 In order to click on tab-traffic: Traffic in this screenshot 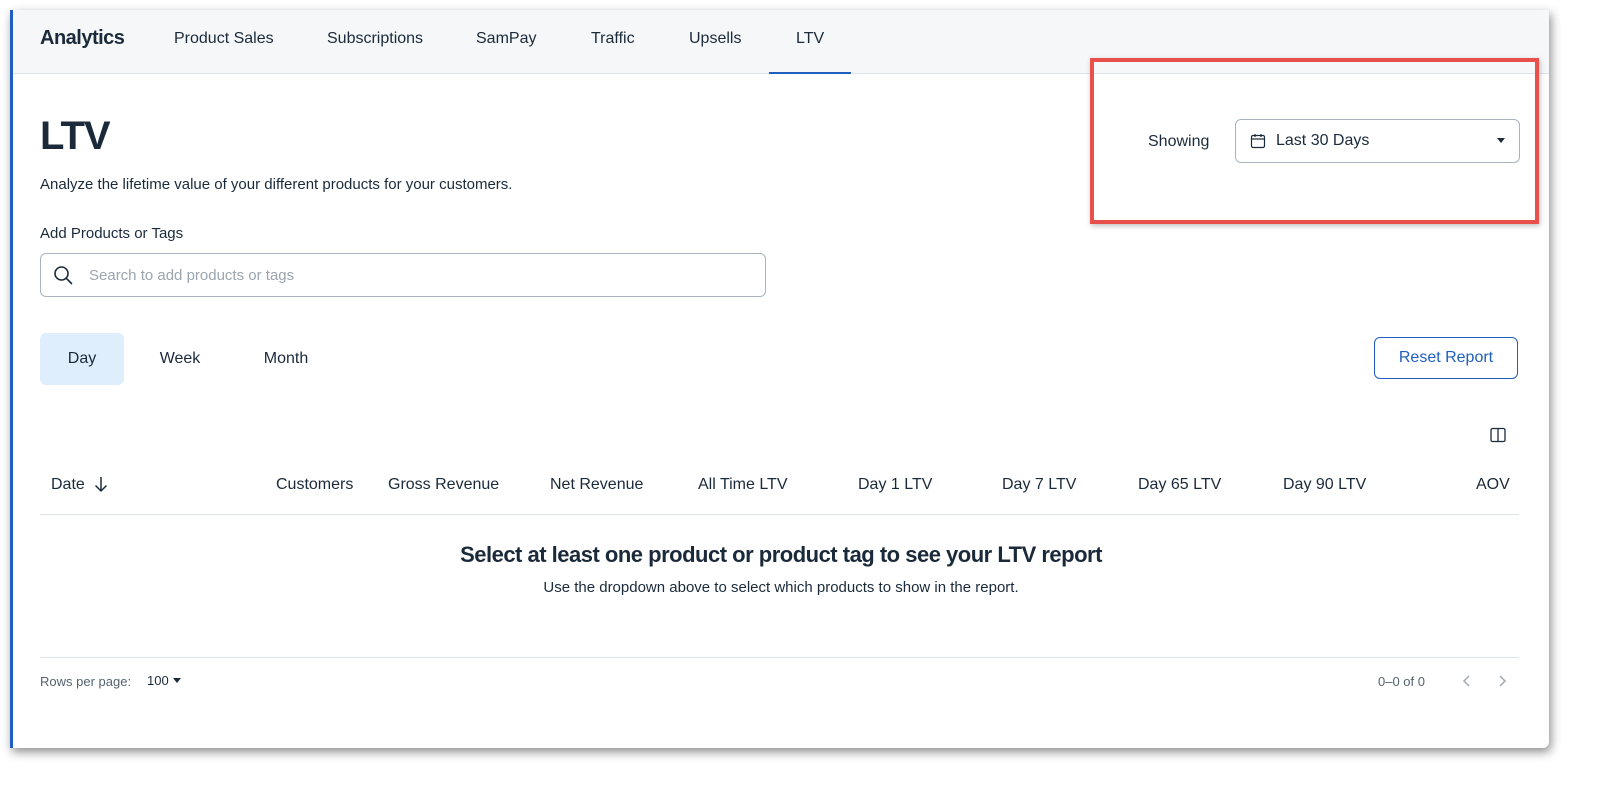, I will do `click(613, 39)`.